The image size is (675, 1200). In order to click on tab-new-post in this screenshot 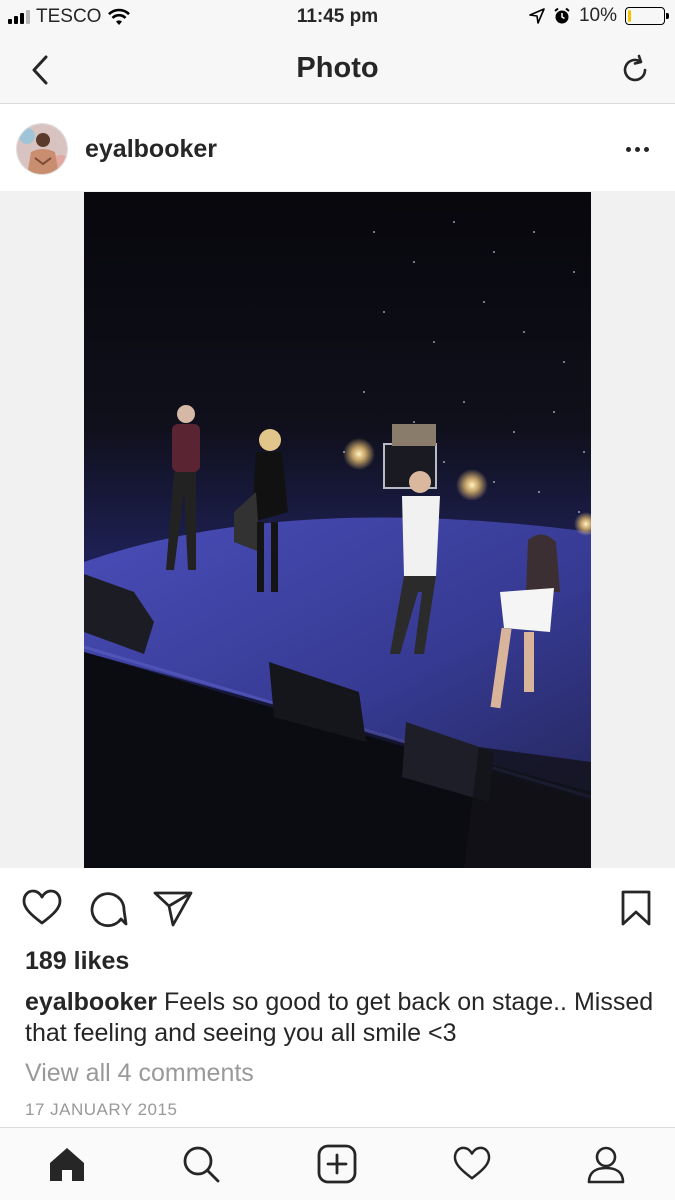, I will do `click(337, 1164)`.